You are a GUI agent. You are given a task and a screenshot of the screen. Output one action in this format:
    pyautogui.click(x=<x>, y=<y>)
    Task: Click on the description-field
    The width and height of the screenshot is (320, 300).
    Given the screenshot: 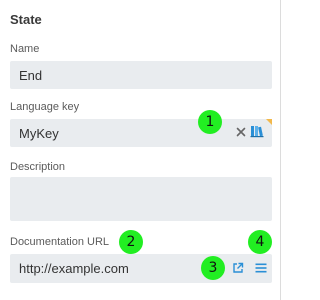 What is the action you would take?
    pyautogui.click(x=141, y=199)
    